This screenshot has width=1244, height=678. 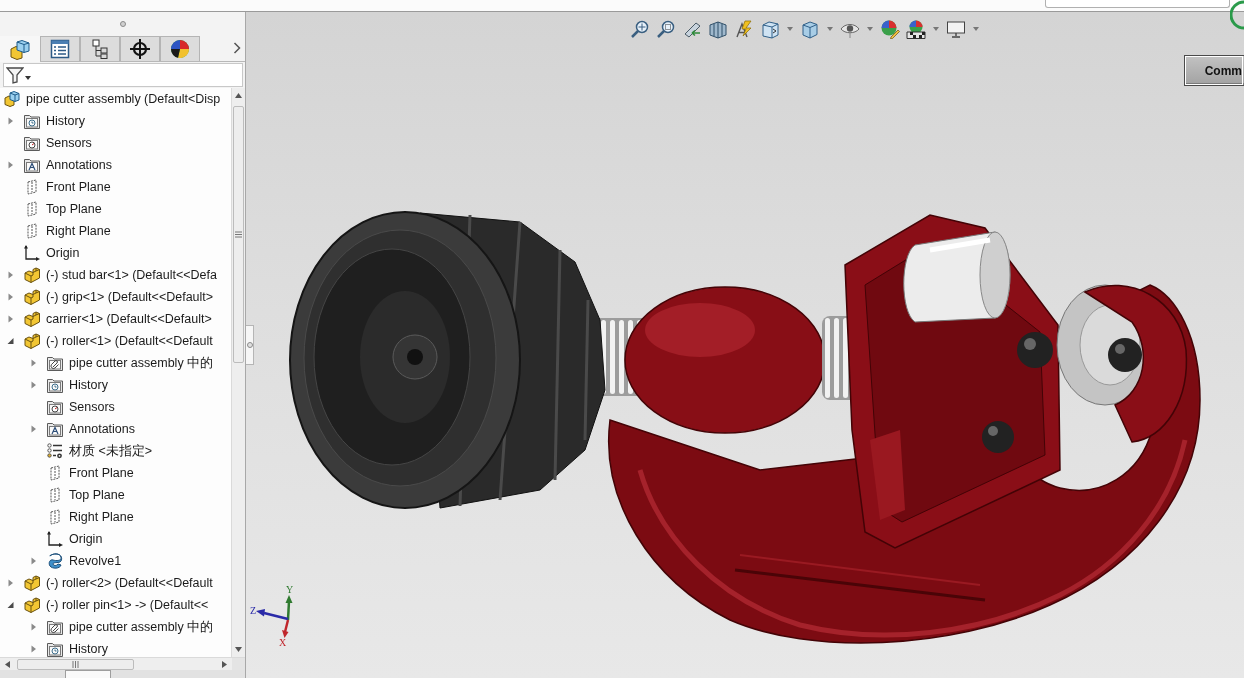 What do you see at coordinates (123, 99) in the screenshot?
I see `tree-item: pipe cutter assembly (Default<Disp` at bounding box center [123, 99].